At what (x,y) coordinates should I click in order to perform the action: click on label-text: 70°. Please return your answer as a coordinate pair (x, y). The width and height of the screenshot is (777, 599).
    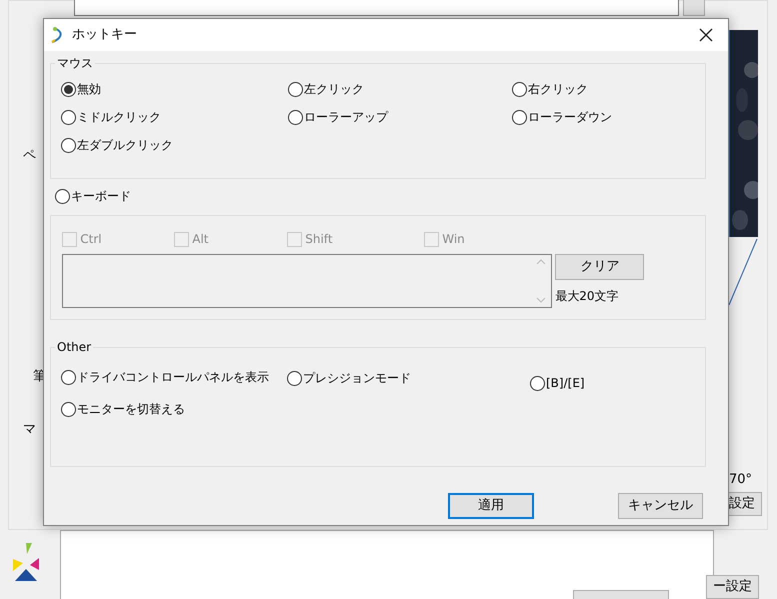
    Looking at the image, I should click on (740, 480).